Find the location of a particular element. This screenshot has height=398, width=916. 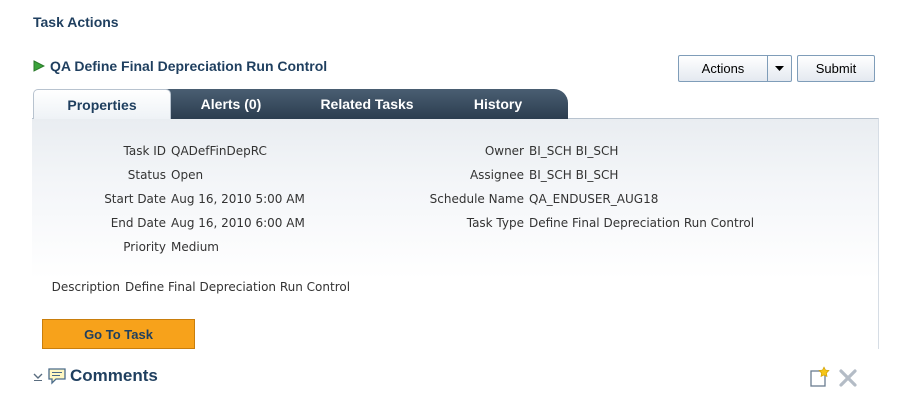

description-label: Description is located at coordinates (85, 287).